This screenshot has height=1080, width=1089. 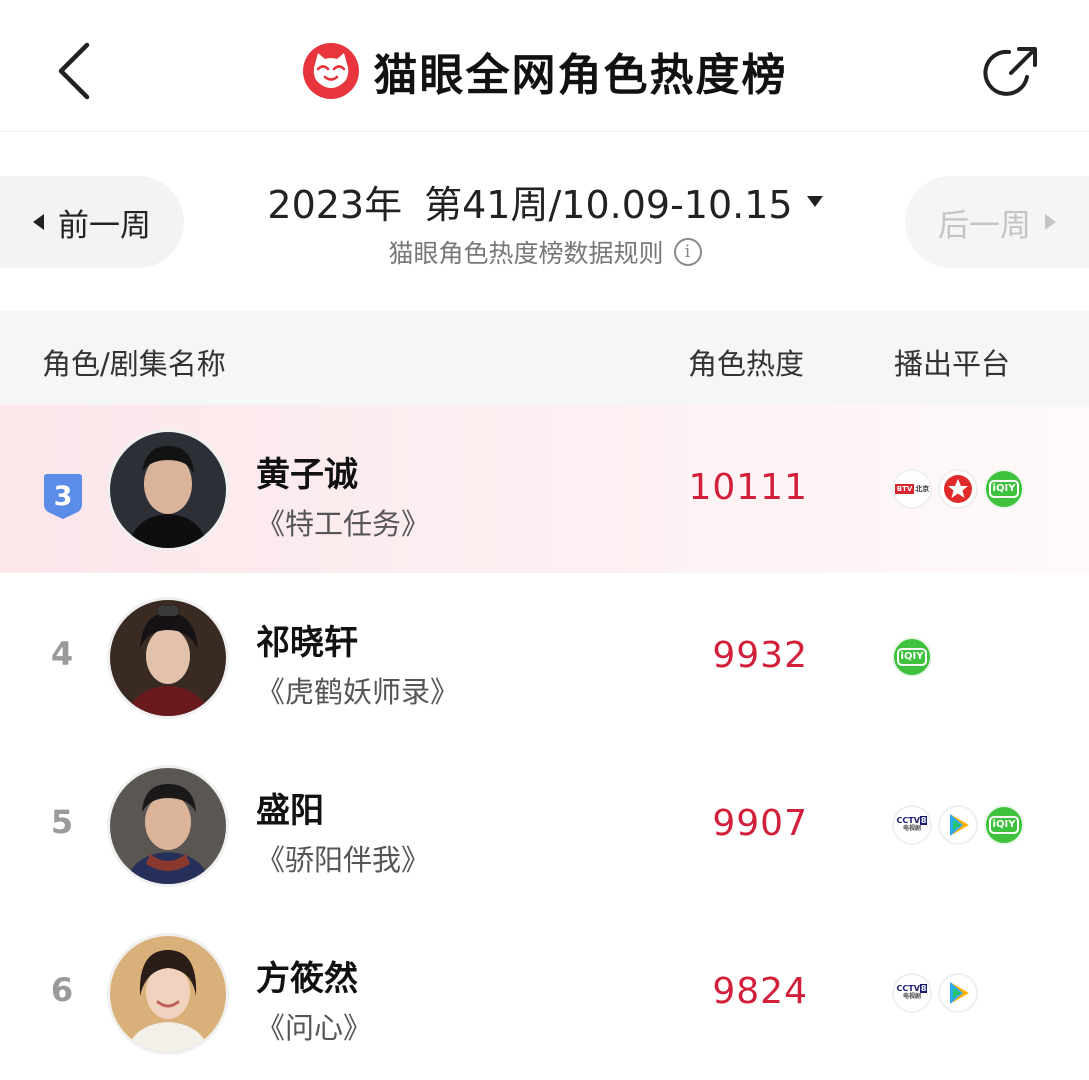 What do you see at coordinates (608, 204) in the screenshot?
I see `week-range: 第41周/10.09-10.15` at bounding box center [608, 204].